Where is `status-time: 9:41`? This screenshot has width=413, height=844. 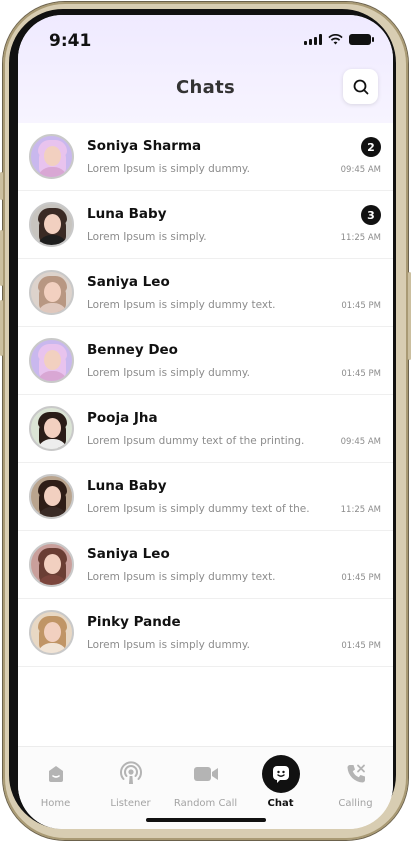 status-time: 9:41 is located at coordinates (70, 41).